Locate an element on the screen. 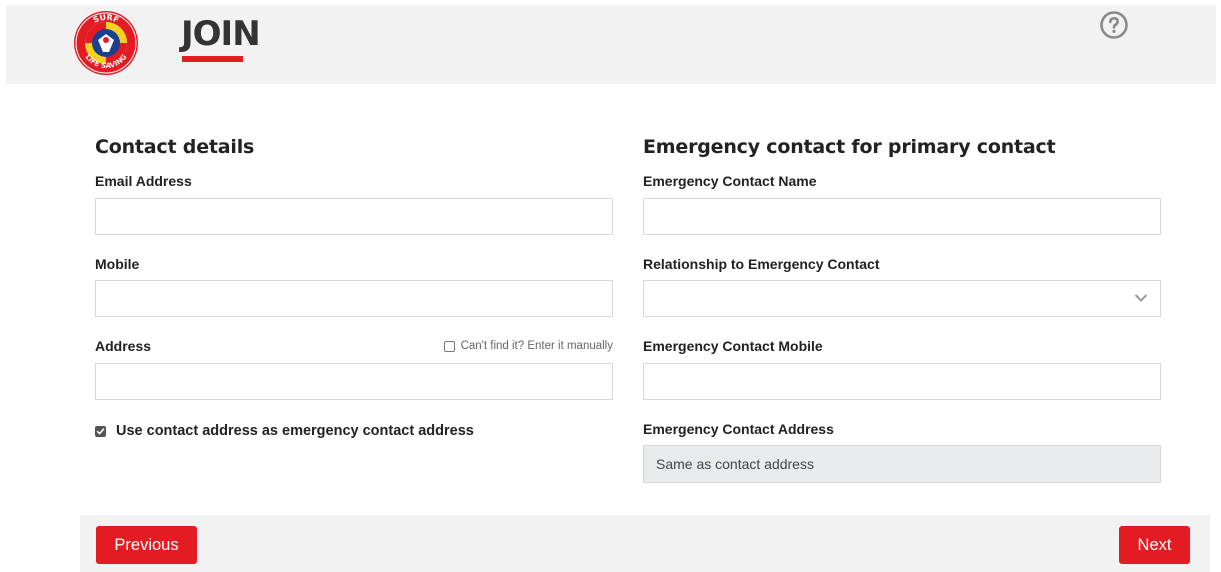  emergency-address-label: Emergency Contact Address is located at coordinates (738, 429).